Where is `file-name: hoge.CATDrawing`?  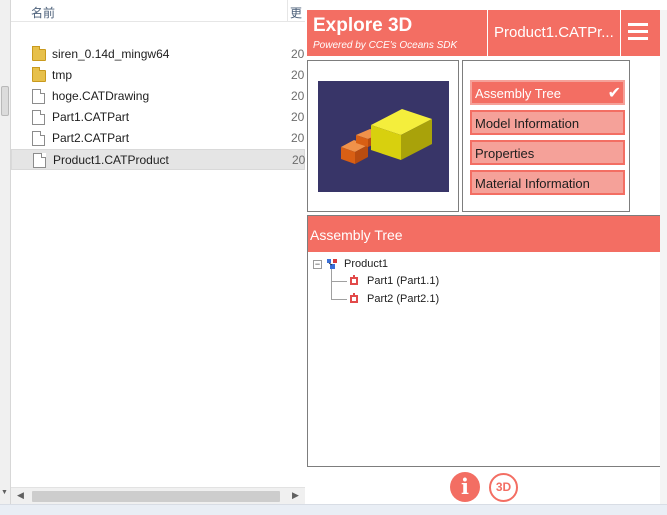
file-name: hoge.CATDrawing is located at coordinates (101, 96).